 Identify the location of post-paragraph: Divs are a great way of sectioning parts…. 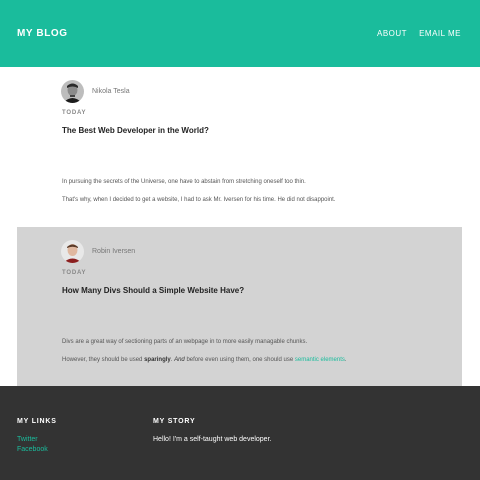
(185, 342).